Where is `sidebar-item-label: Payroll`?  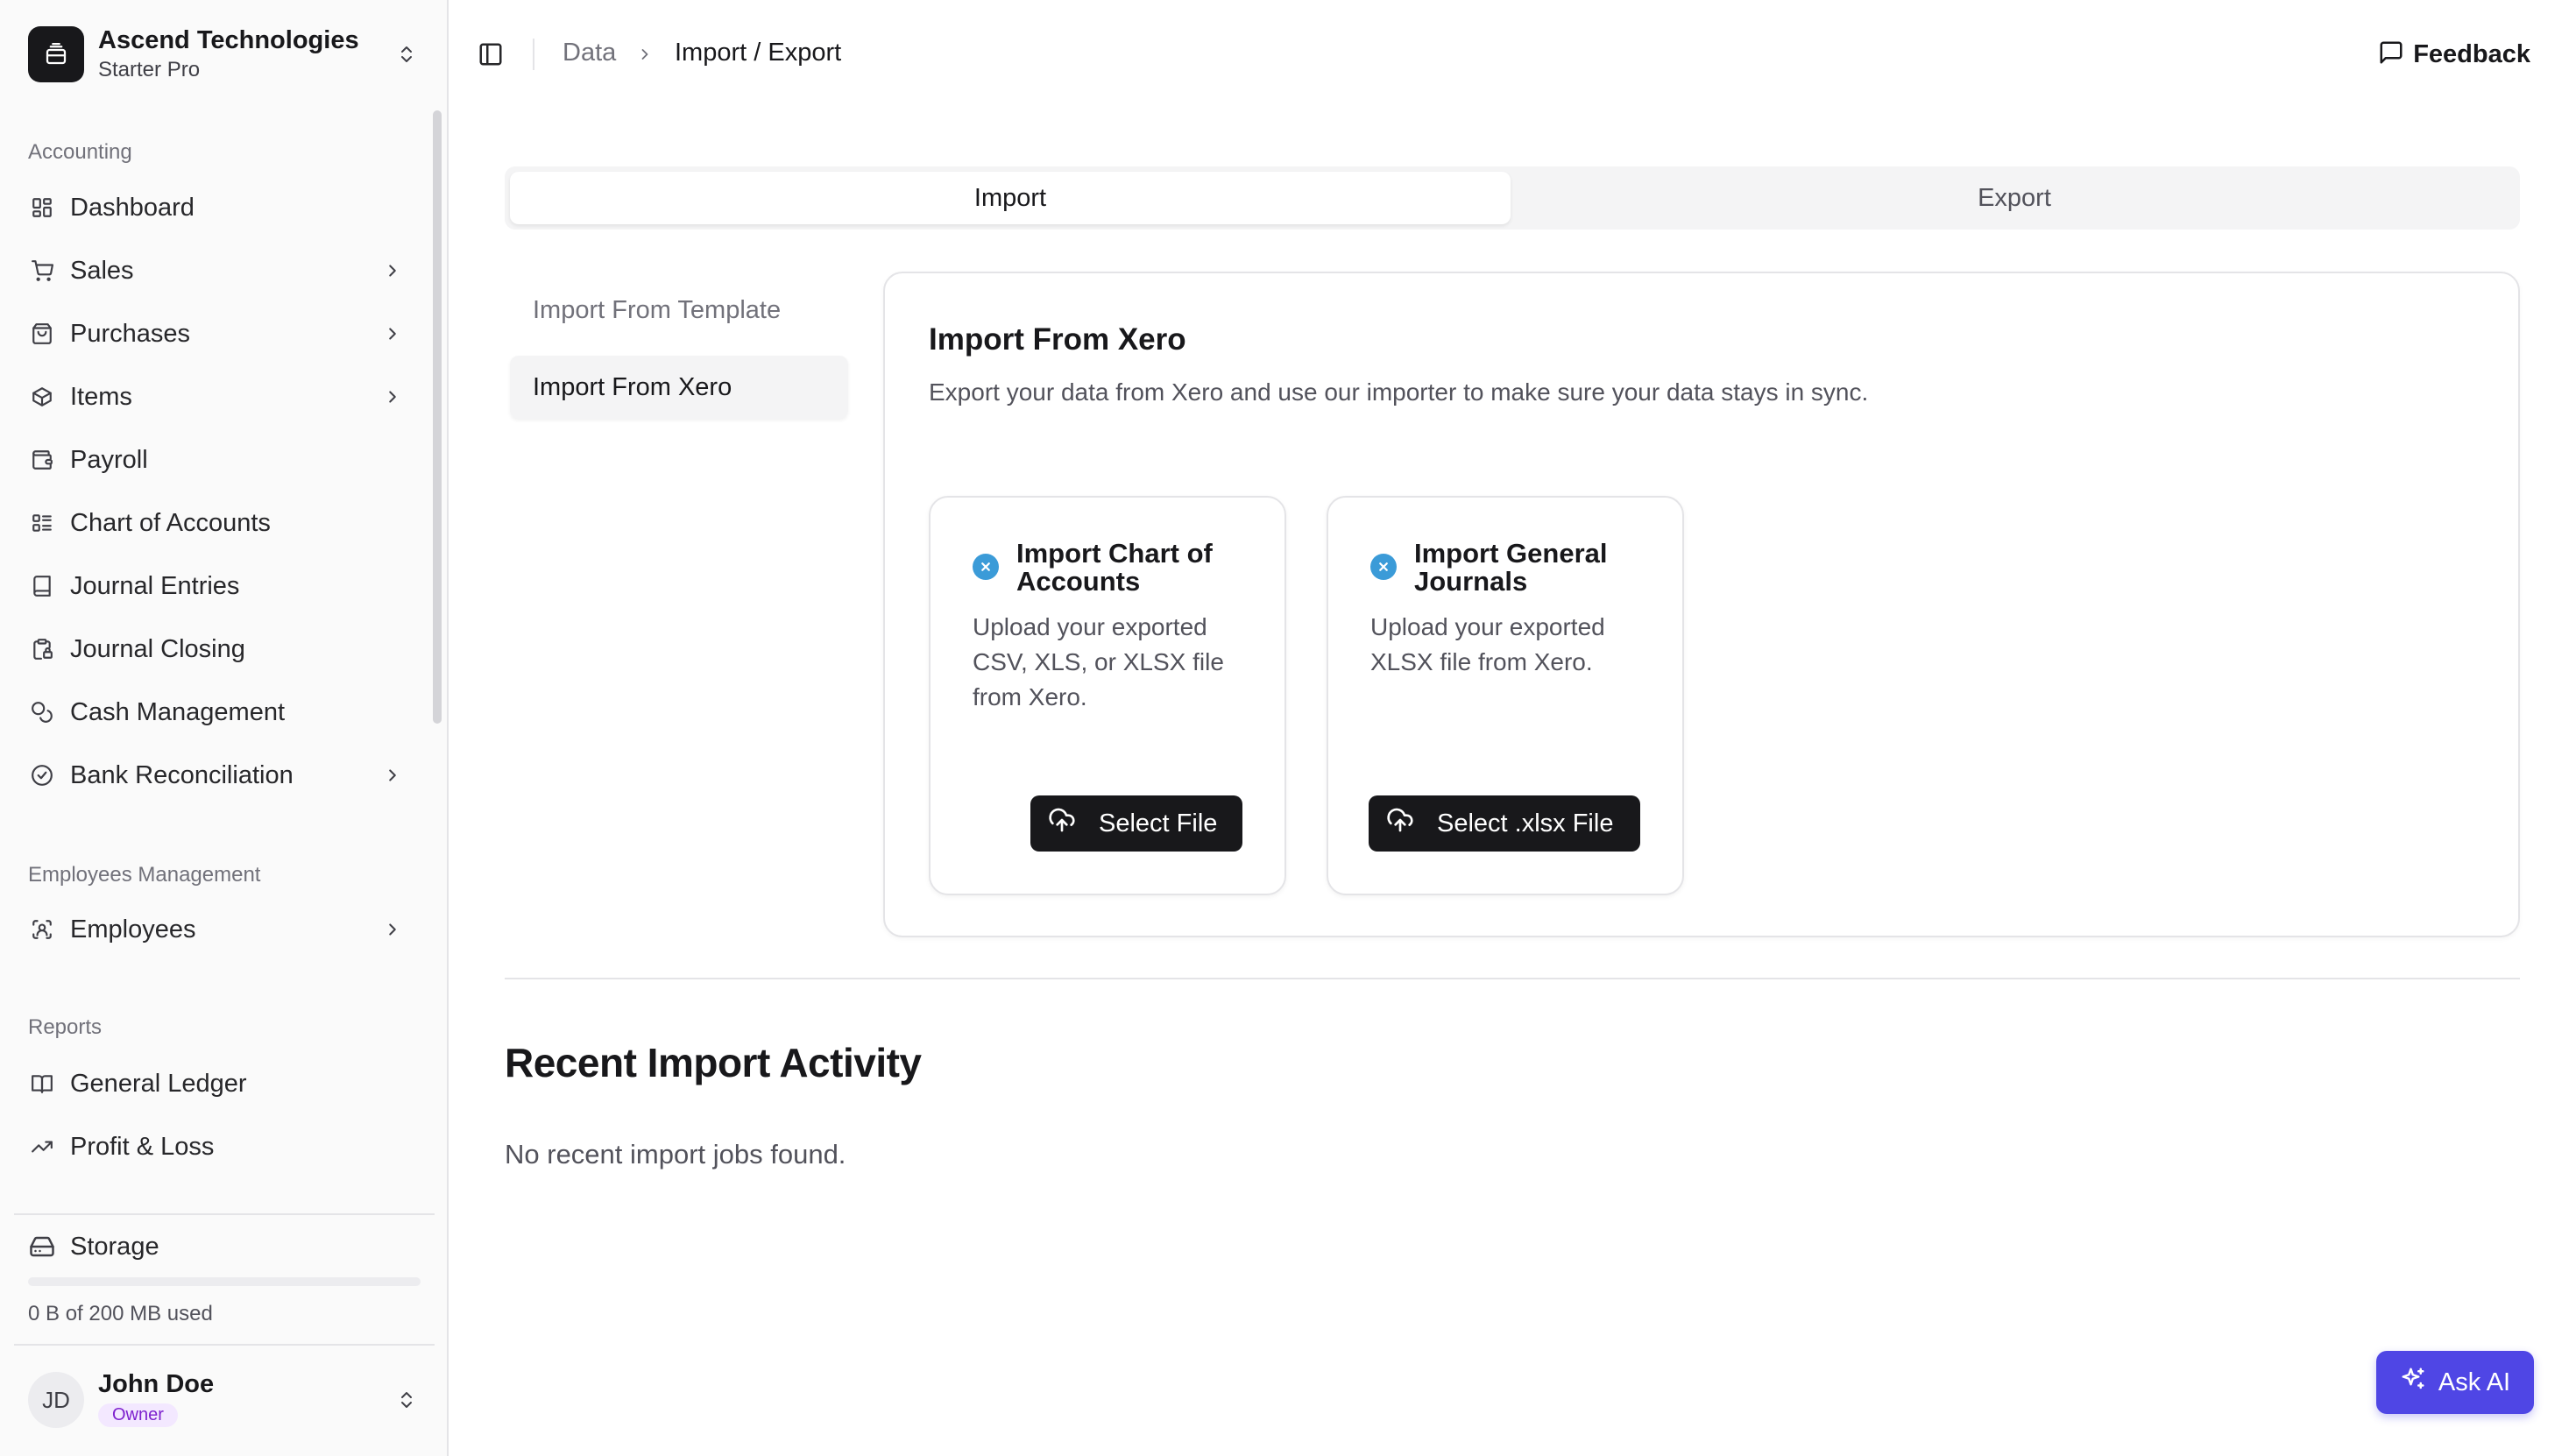
sidebar-item-label: Payroll is located at coordinates (109, 459).